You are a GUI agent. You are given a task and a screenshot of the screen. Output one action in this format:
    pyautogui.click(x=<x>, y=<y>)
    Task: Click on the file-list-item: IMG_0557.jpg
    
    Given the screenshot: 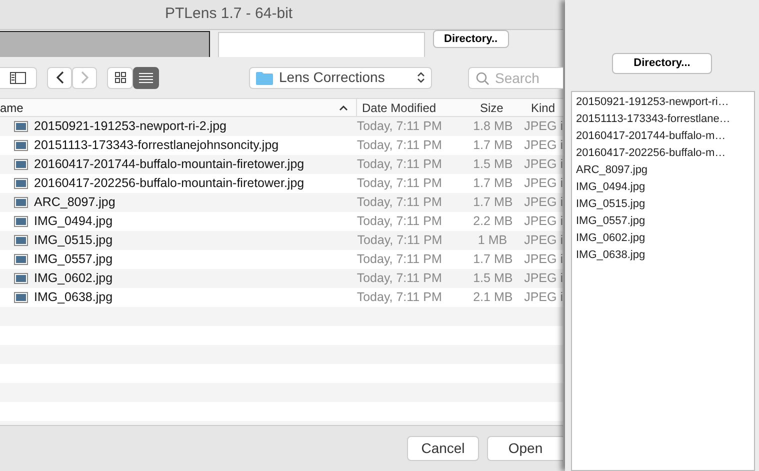 What is the action you would take?
    pyautogui.click(x=663, y=221)
    